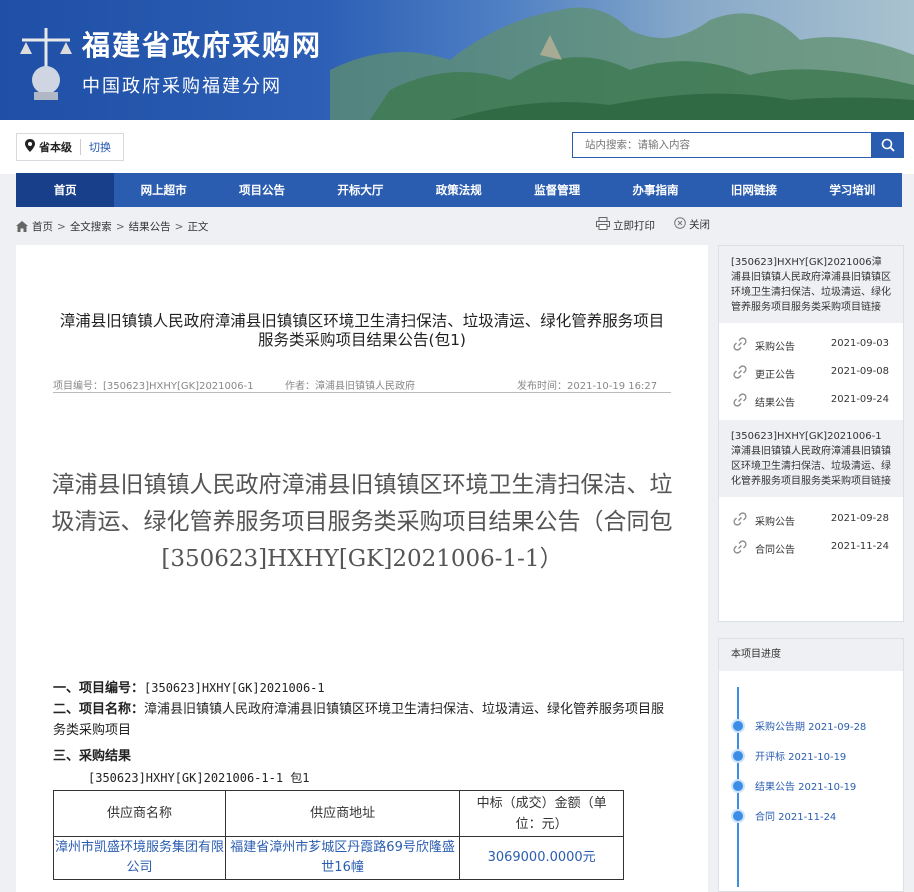  I want to click on divider, so click(80, 147).